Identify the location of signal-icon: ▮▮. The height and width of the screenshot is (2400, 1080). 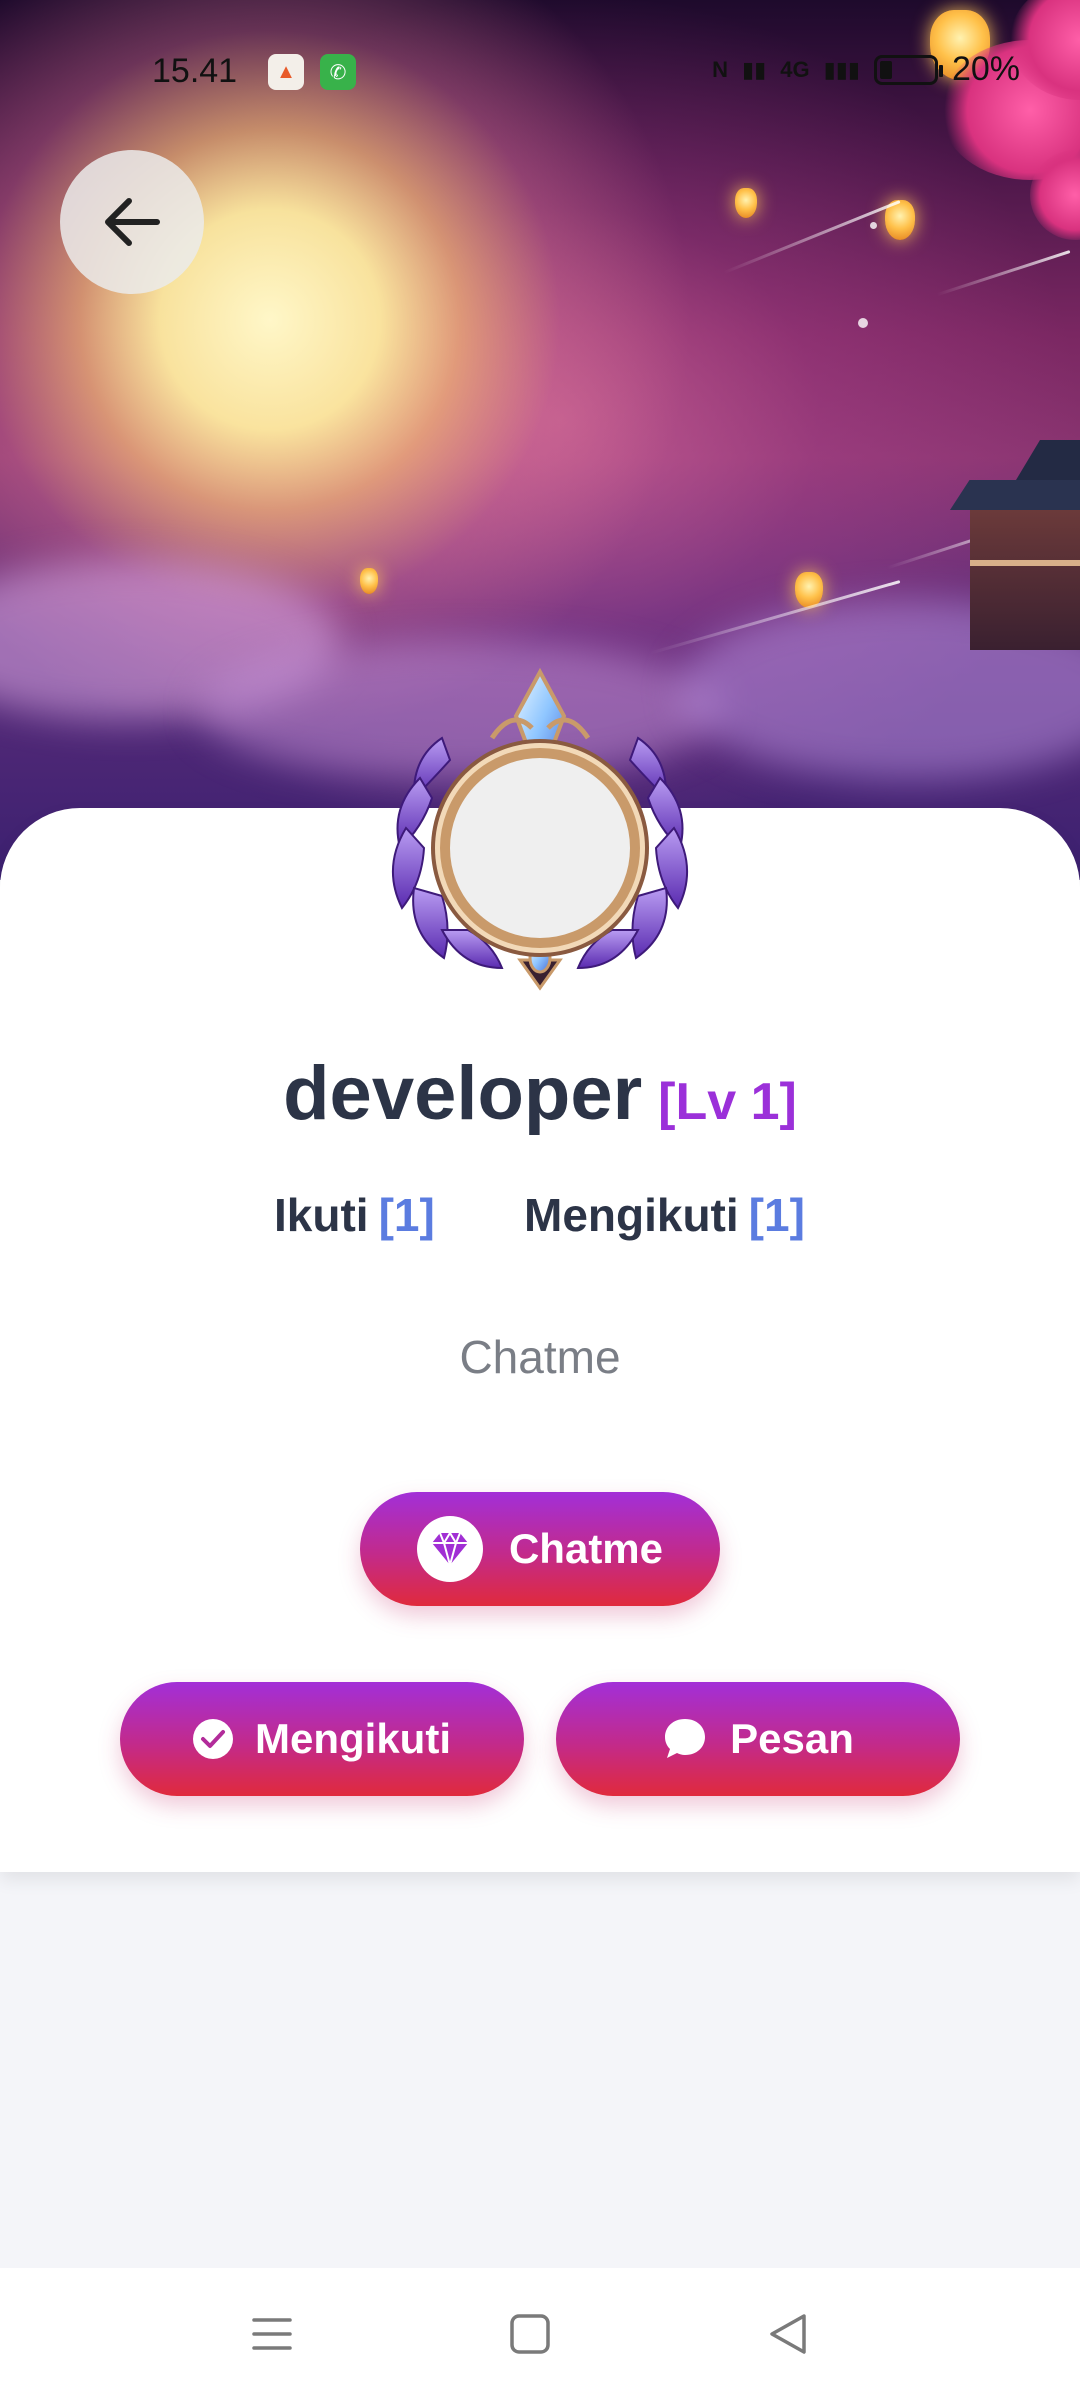
(754, 69).